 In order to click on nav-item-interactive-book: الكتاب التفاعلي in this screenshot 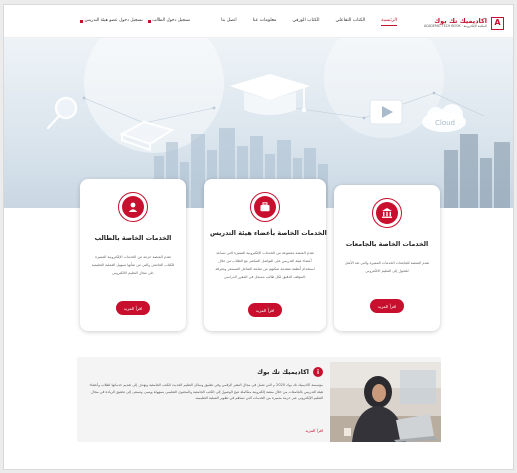, I will do `click(351, 21)`.